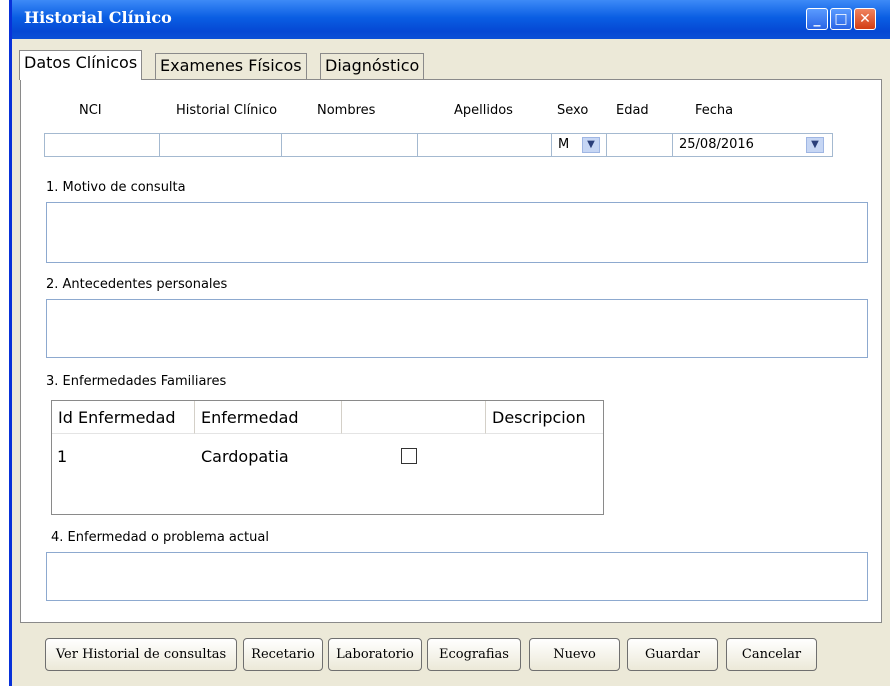  I want to click on sexo-header: Sexo, so click(573, 110).